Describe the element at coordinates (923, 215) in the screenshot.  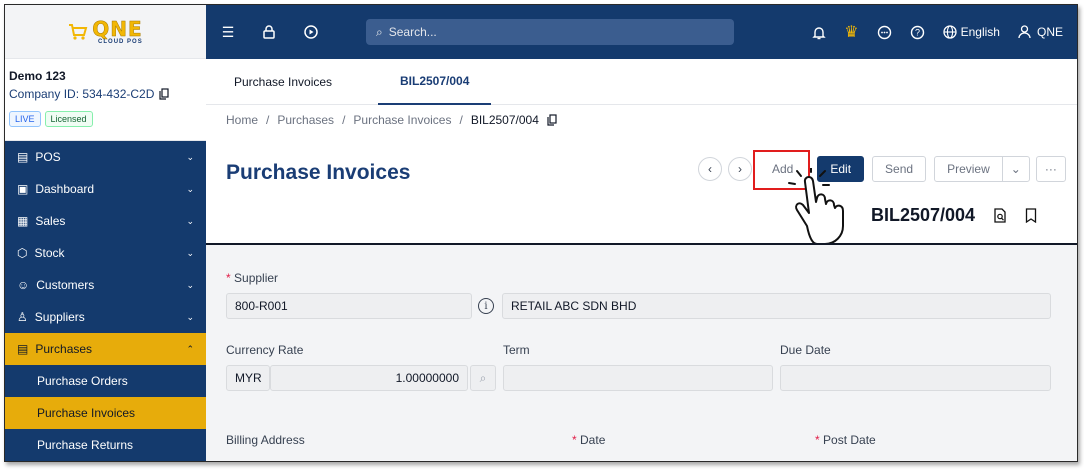
I see `document-number: BIL2507/004` at that location.